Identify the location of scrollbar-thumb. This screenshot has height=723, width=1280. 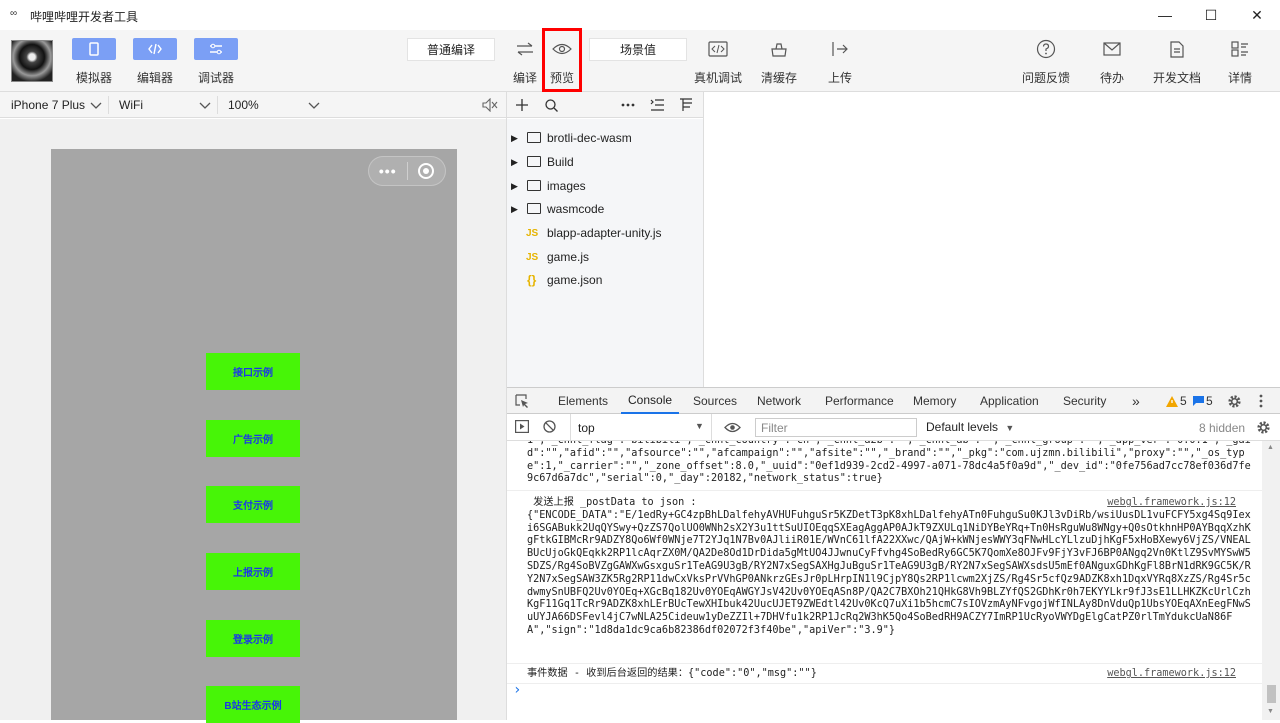
(1271, 694).